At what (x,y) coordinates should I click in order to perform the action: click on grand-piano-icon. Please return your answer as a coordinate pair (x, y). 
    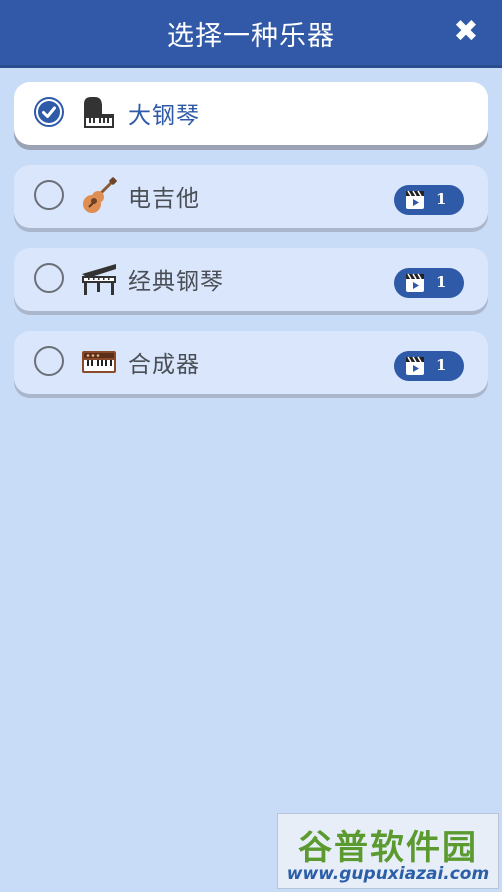
    Looking at the image, I should click on (99, 112).